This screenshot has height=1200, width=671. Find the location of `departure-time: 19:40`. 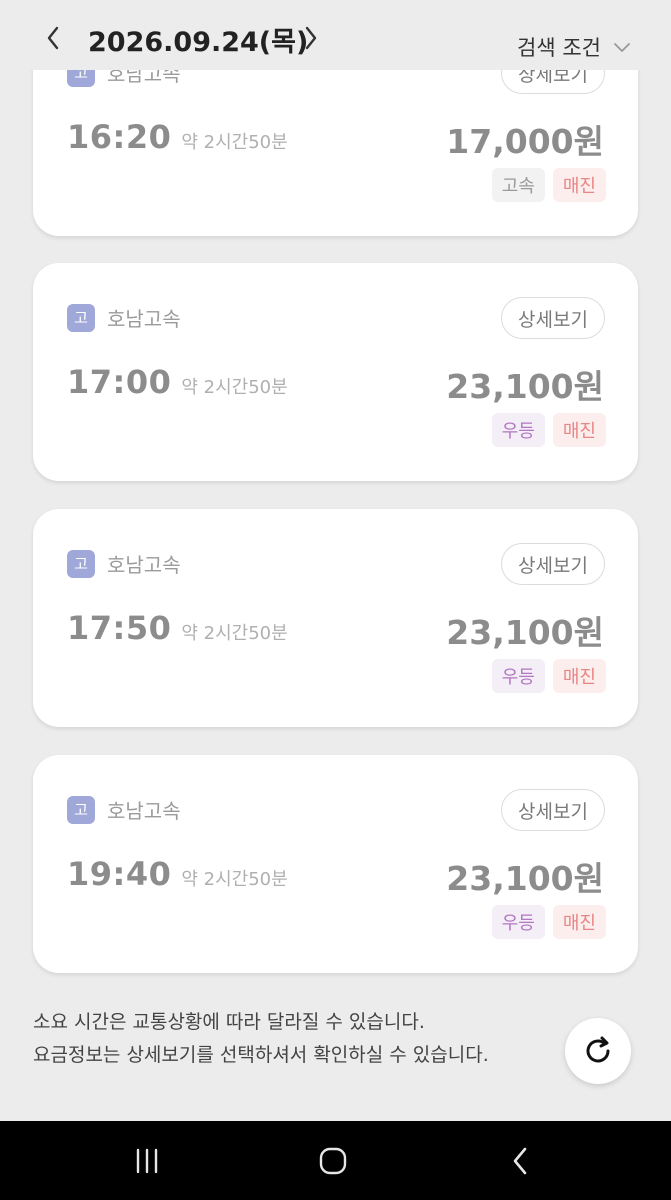

departure-time: 19:40 is located at coordinates (119, 874).